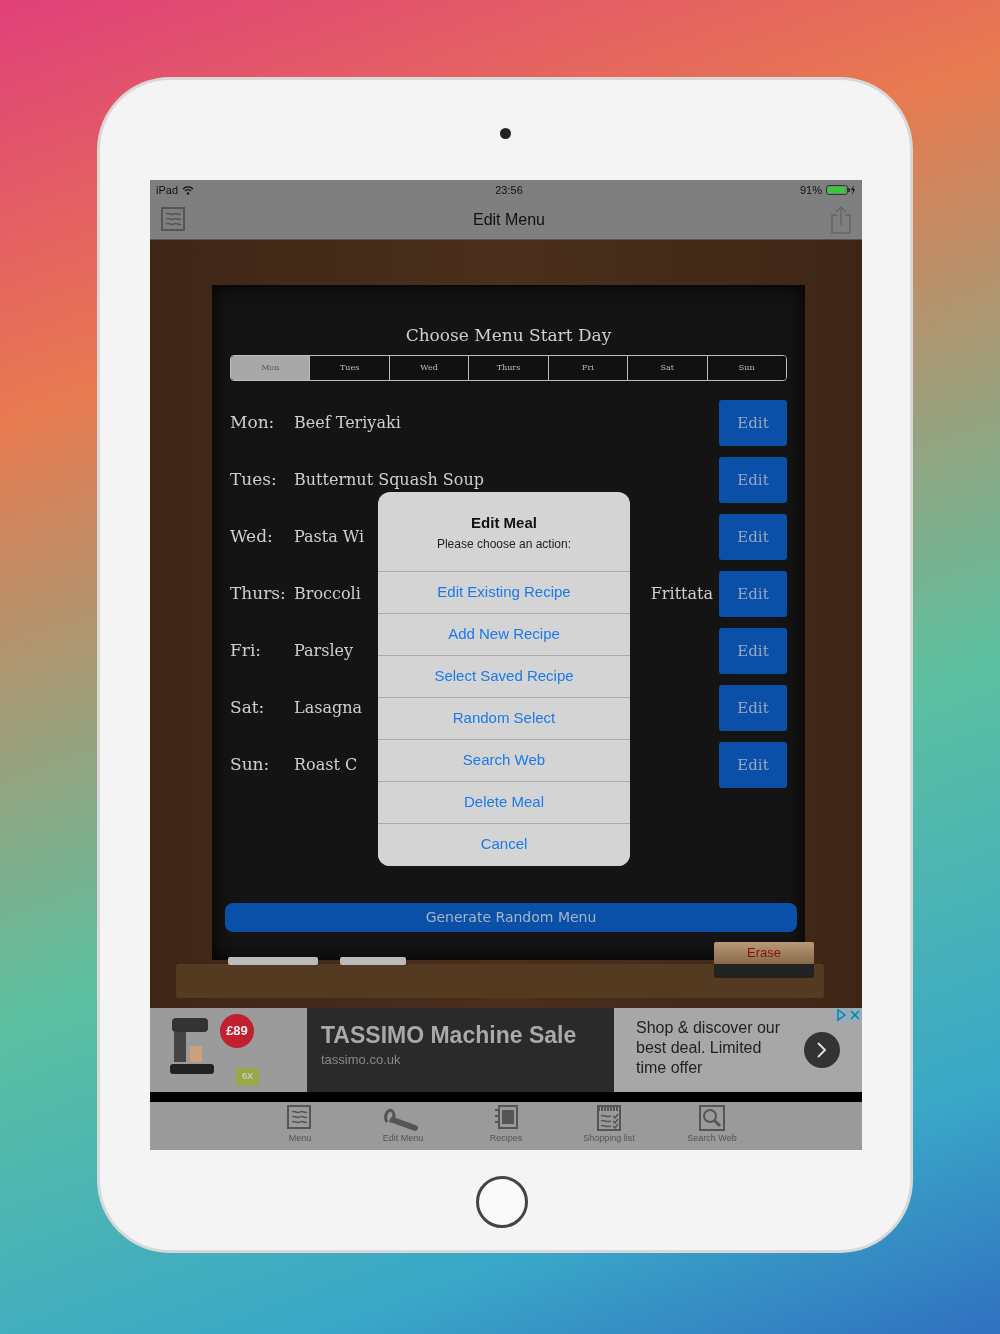  I want to click on tab-item: Menu, so click(300, 1126).